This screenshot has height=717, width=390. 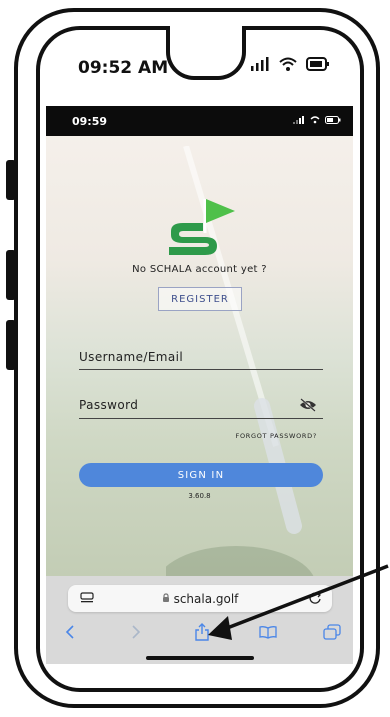 I want to click on device-status-icons, so click(x=290, y=64).